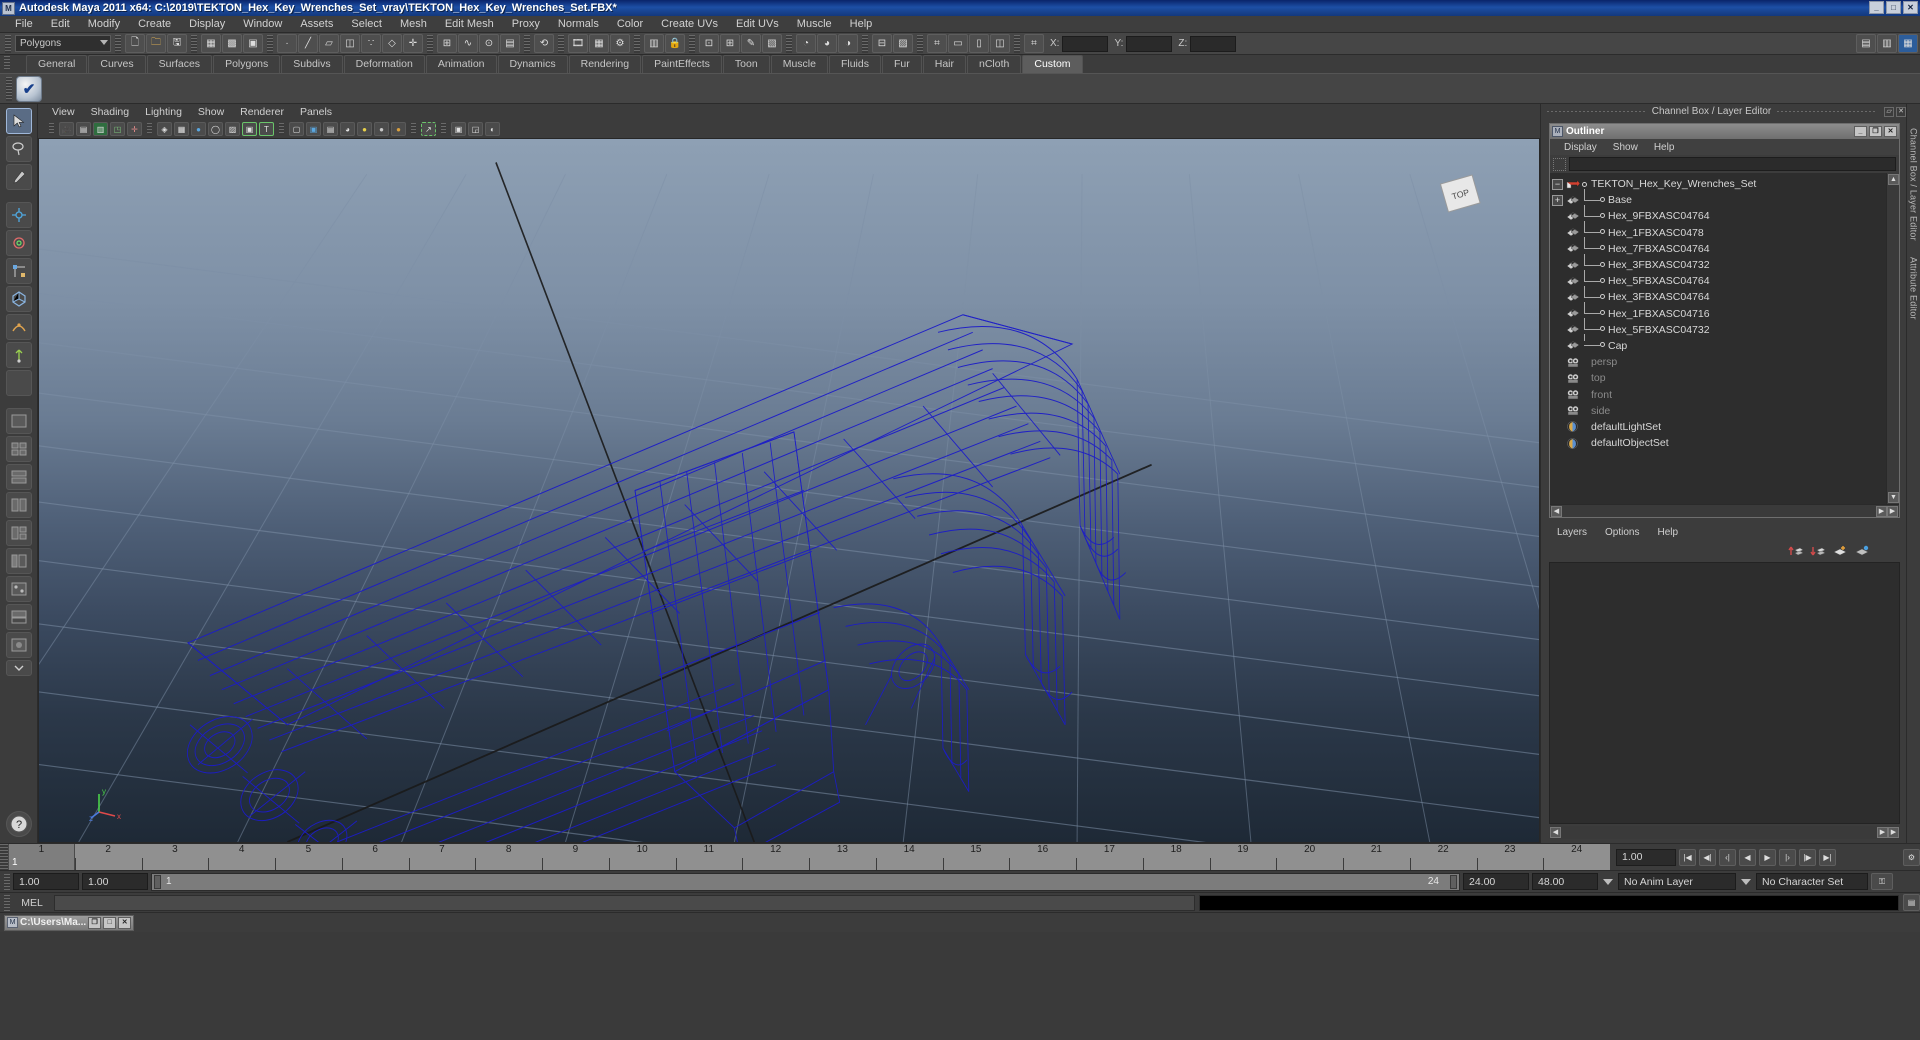  I want to click on shade-options-icon: ◯, so click(215, 129).